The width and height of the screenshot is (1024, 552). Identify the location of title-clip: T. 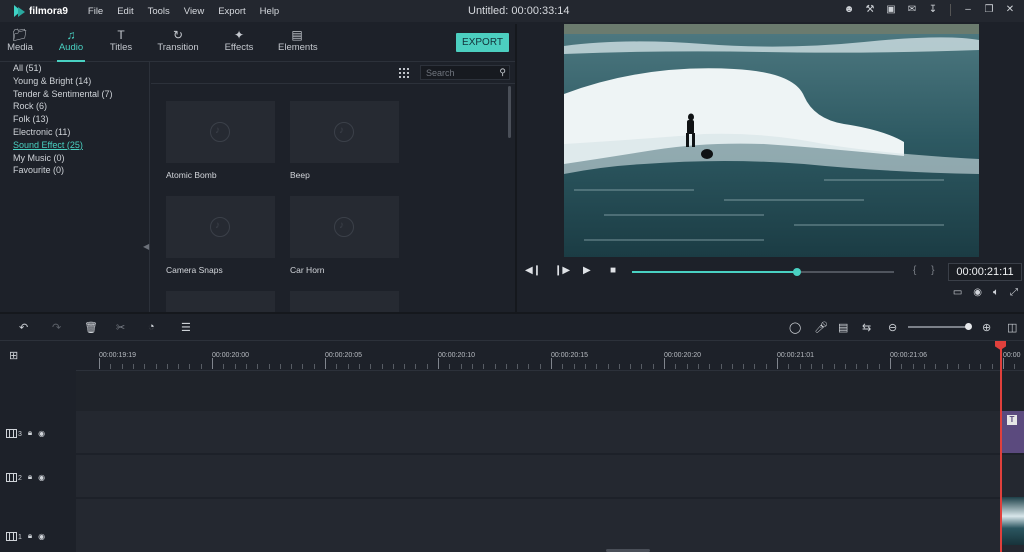
(1013, 432).